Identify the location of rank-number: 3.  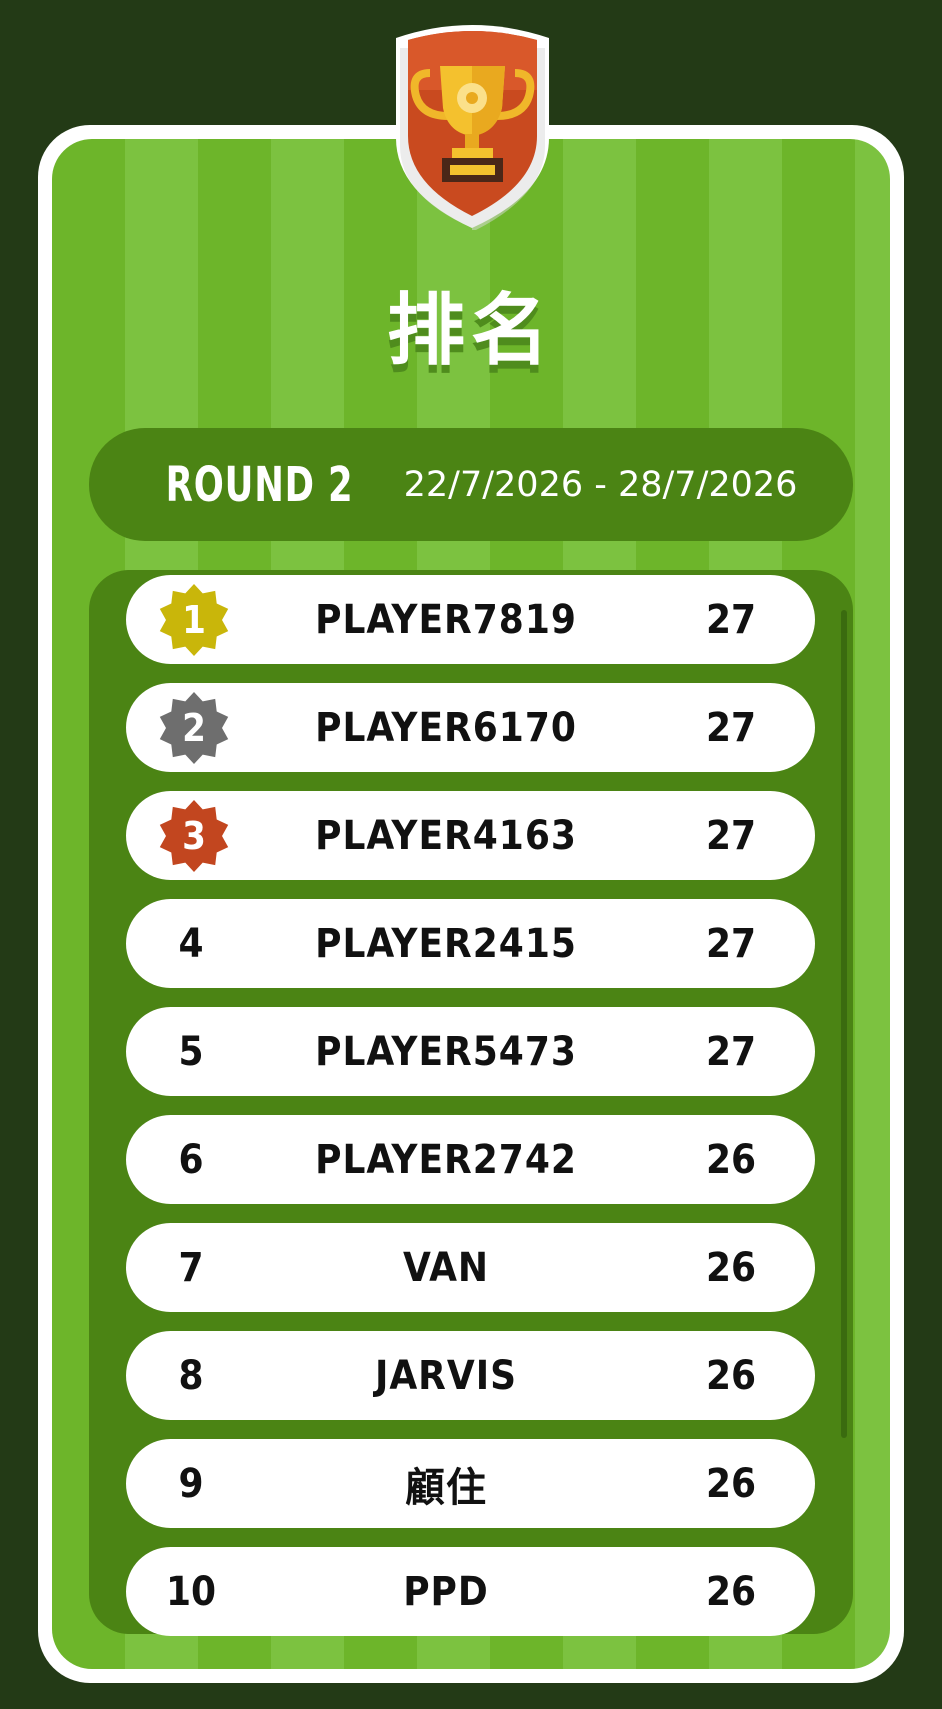
(194, 836).